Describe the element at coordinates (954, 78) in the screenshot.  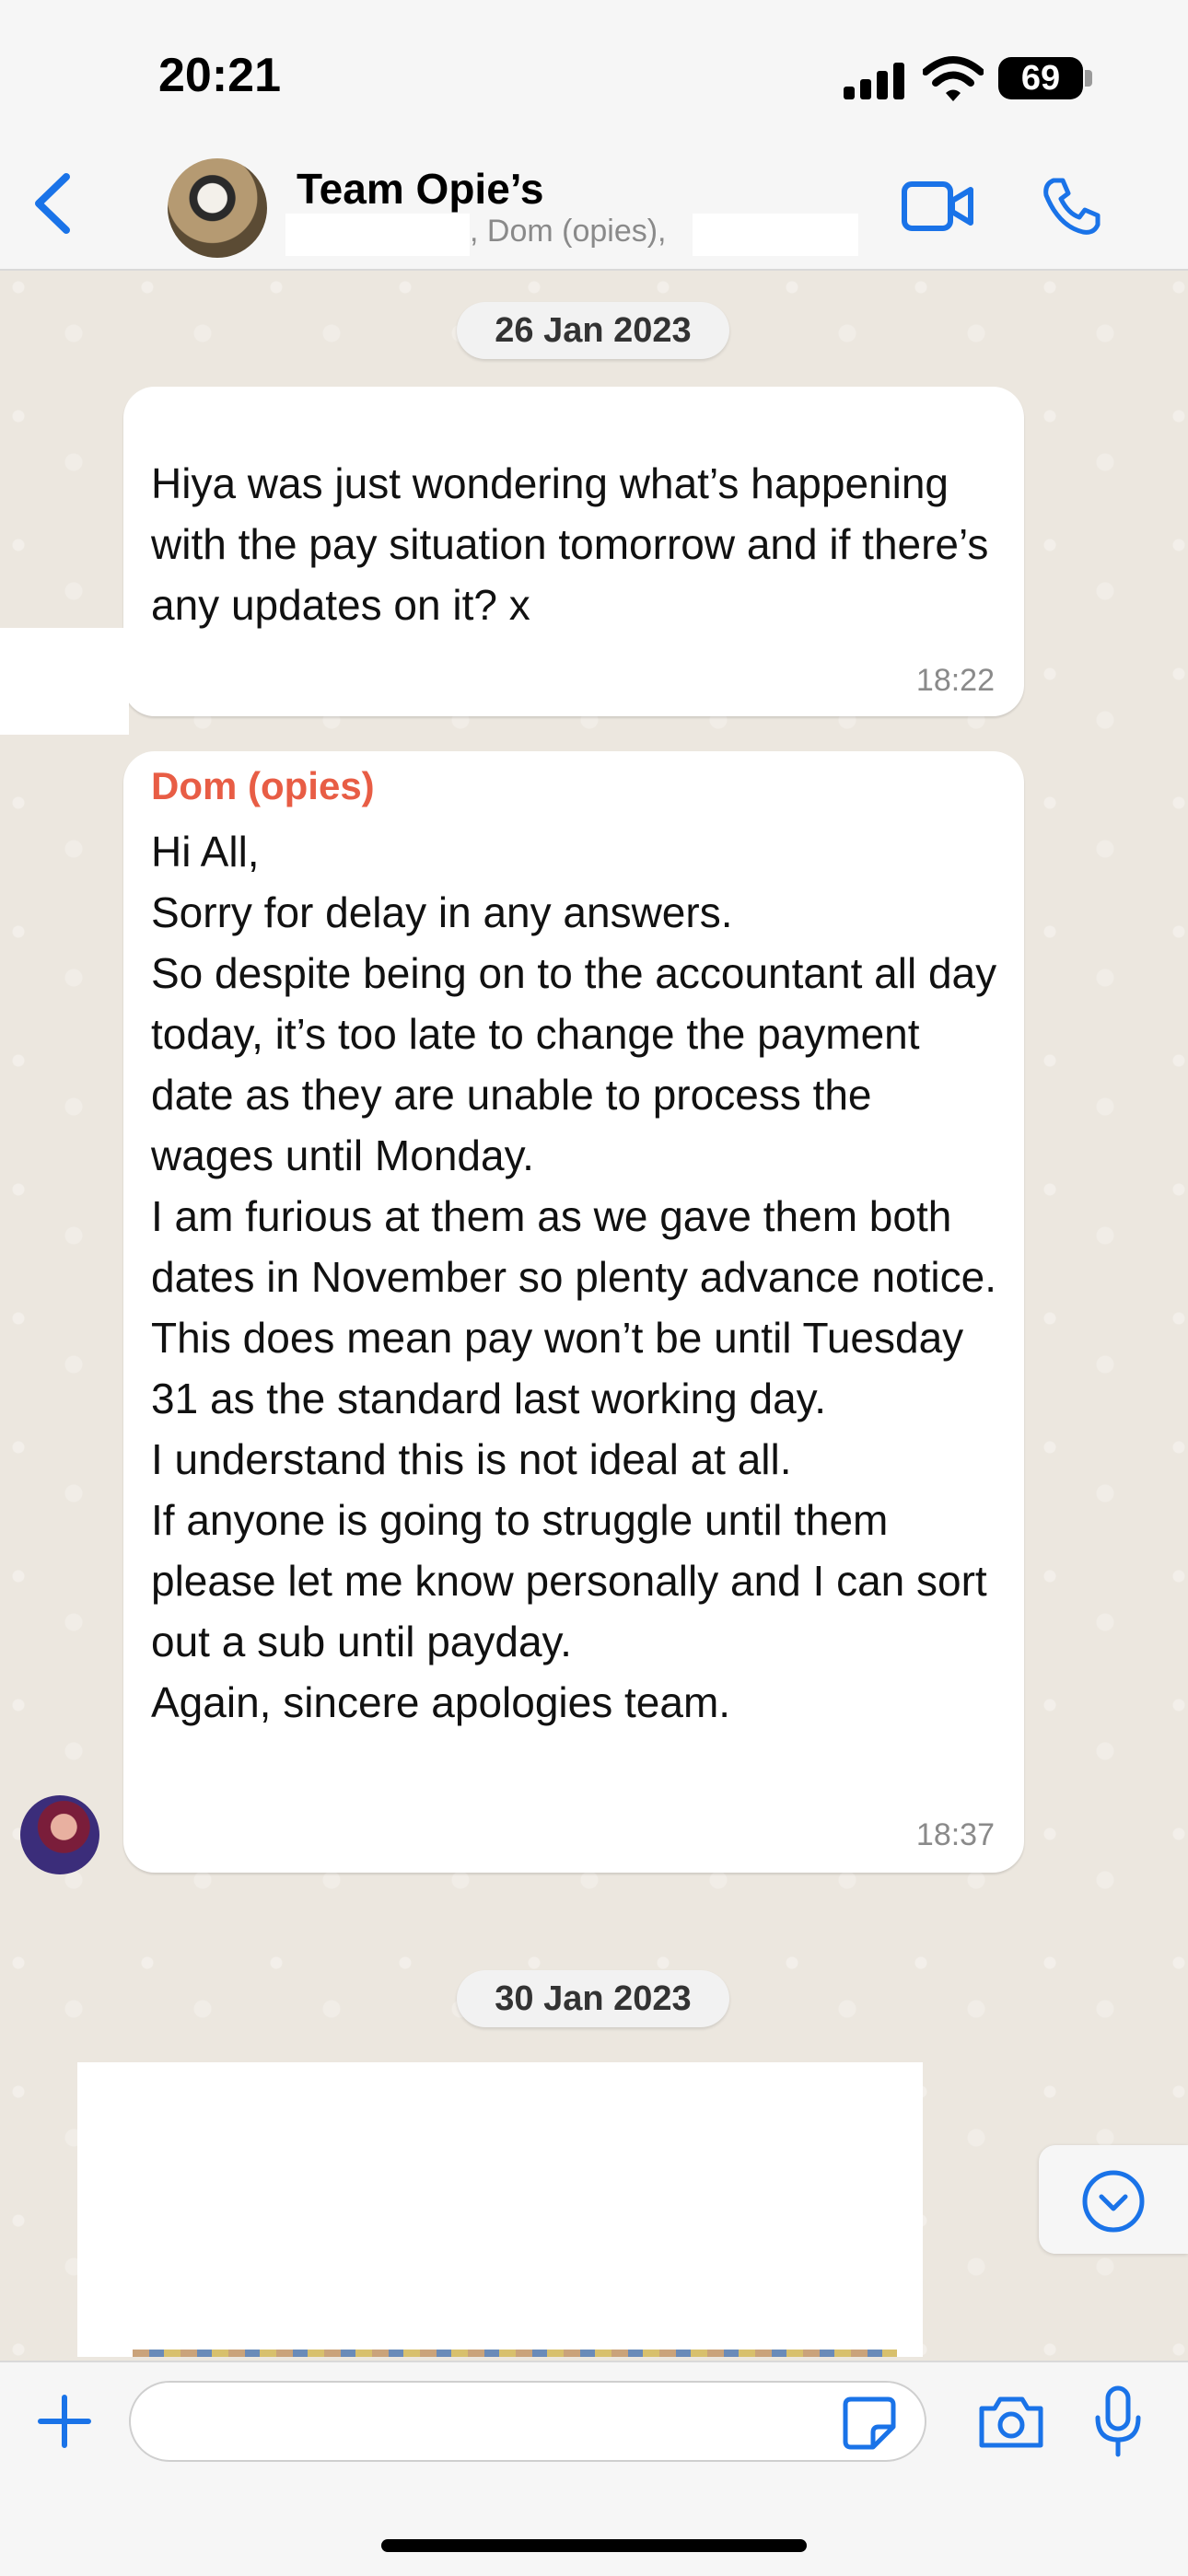
I see `wifi-icon` at that location.